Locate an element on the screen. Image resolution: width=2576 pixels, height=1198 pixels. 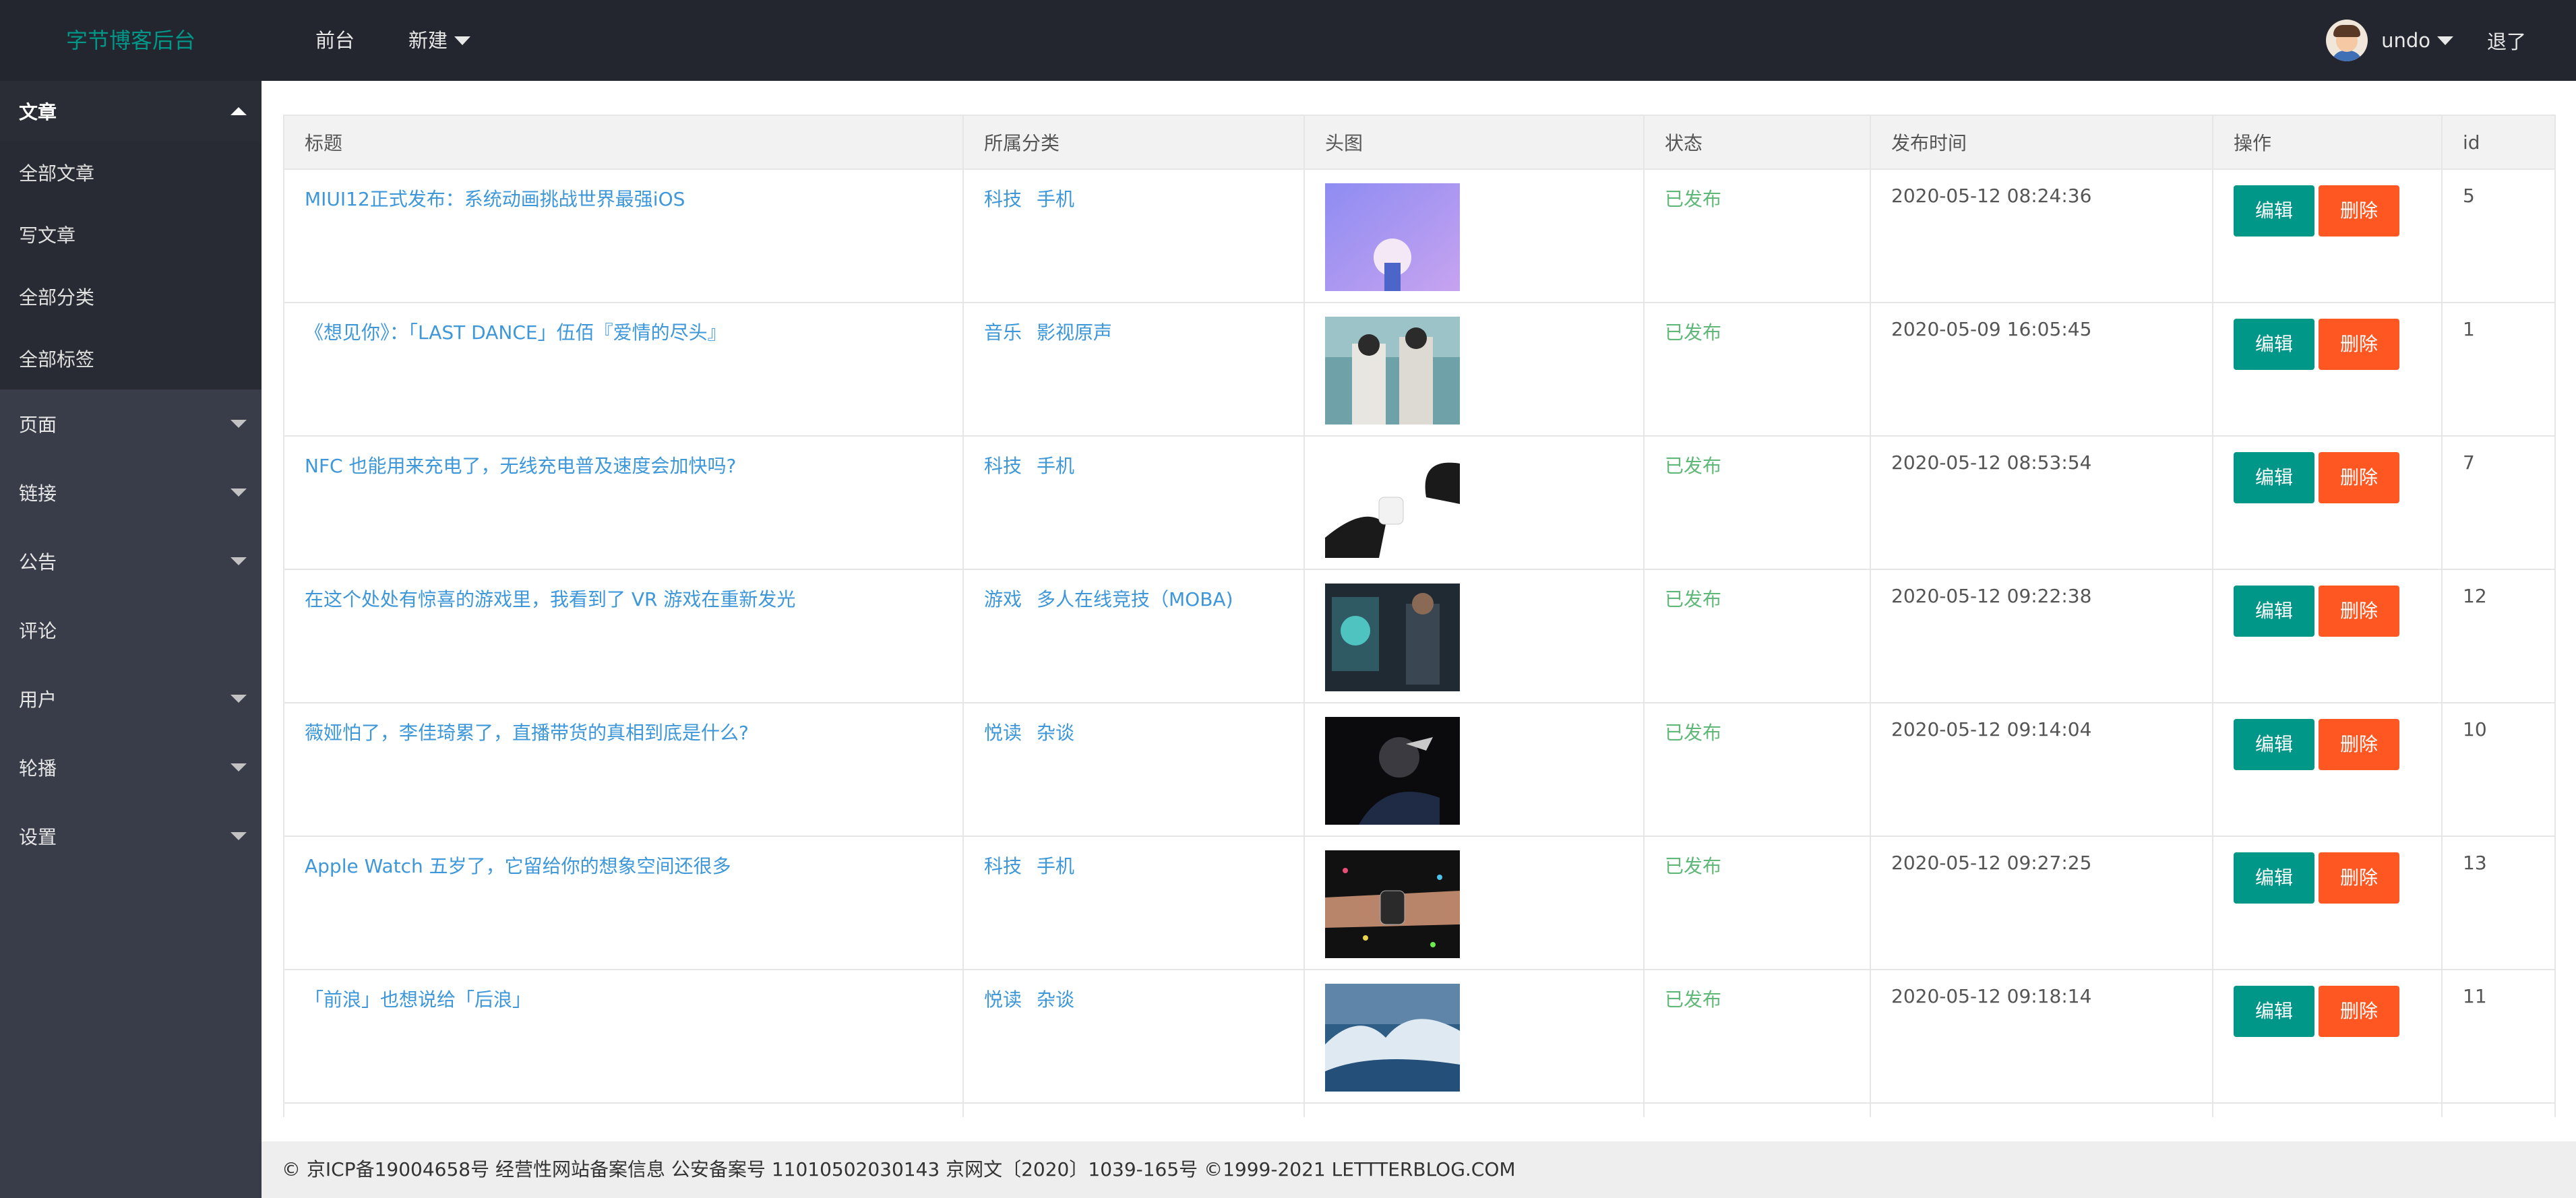
sidebar-item-all-tags: 全部标签 is located at coordinates (131, 358).